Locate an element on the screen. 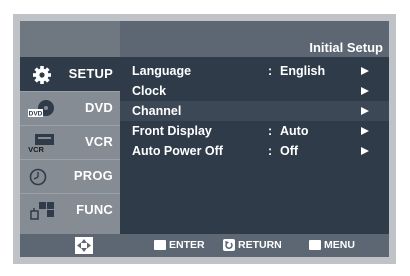  sidebar-item-label: FUNC is located at coordinates (94, 209).